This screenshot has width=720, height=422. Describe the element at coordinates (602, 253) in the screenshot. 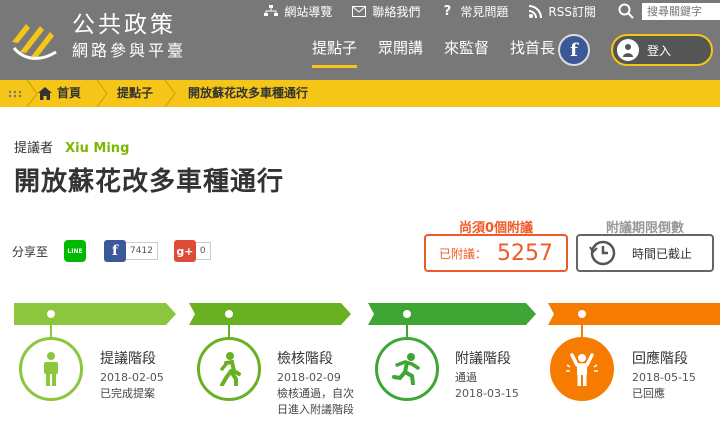

I see `timer-icon` at that location.